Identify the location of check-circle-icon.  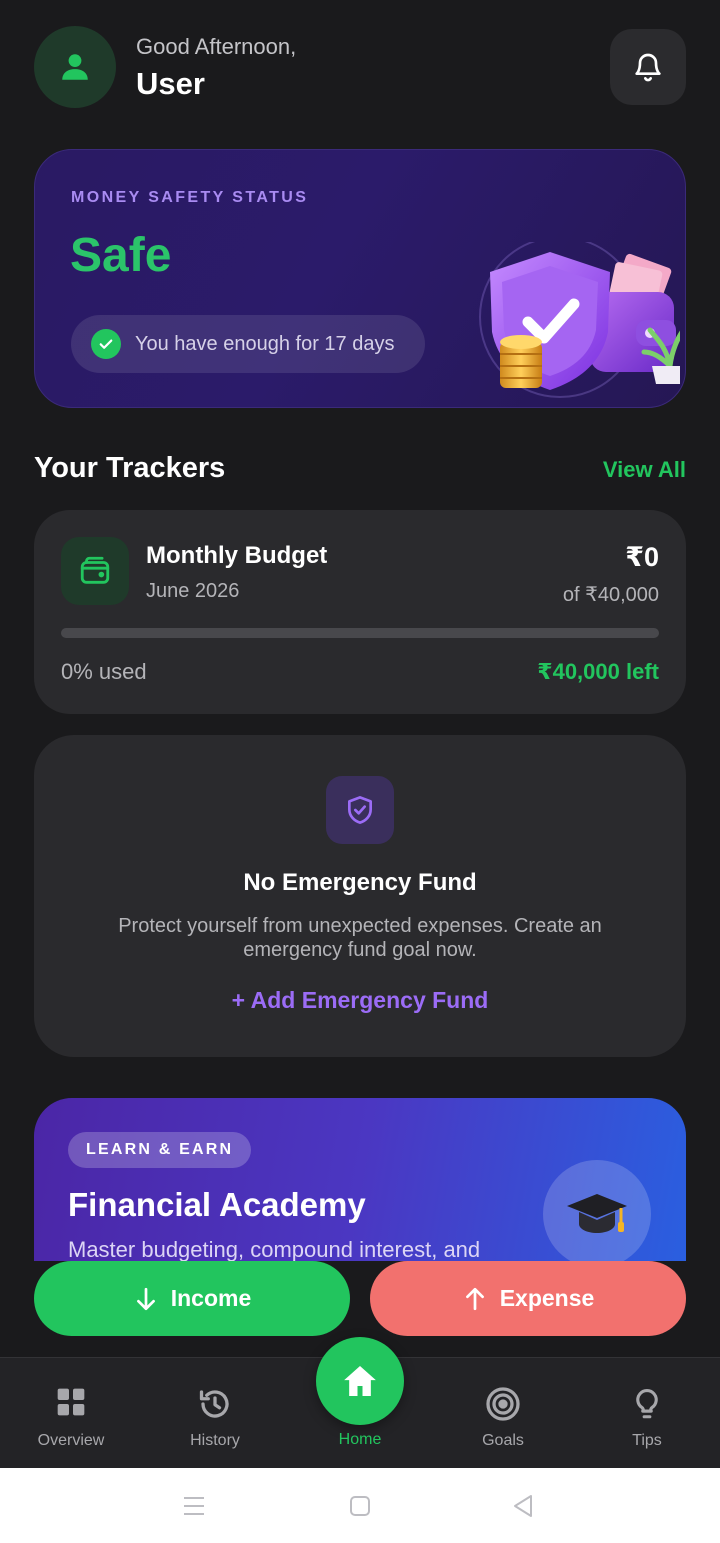
(106, 344).